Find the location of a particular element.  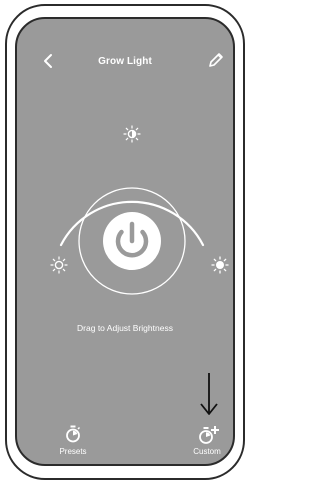

sun-medium-icon is located at coordinates (132, 134).